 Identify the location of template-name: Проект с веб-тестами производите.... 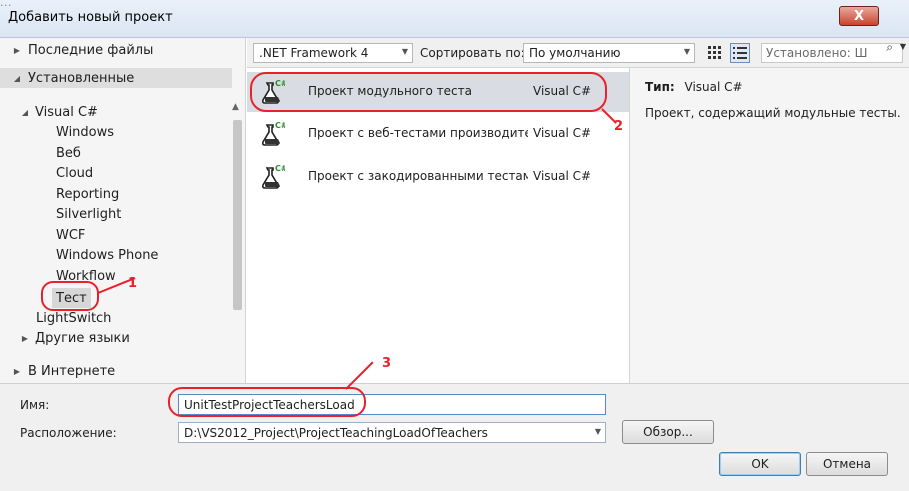
(418, 133).